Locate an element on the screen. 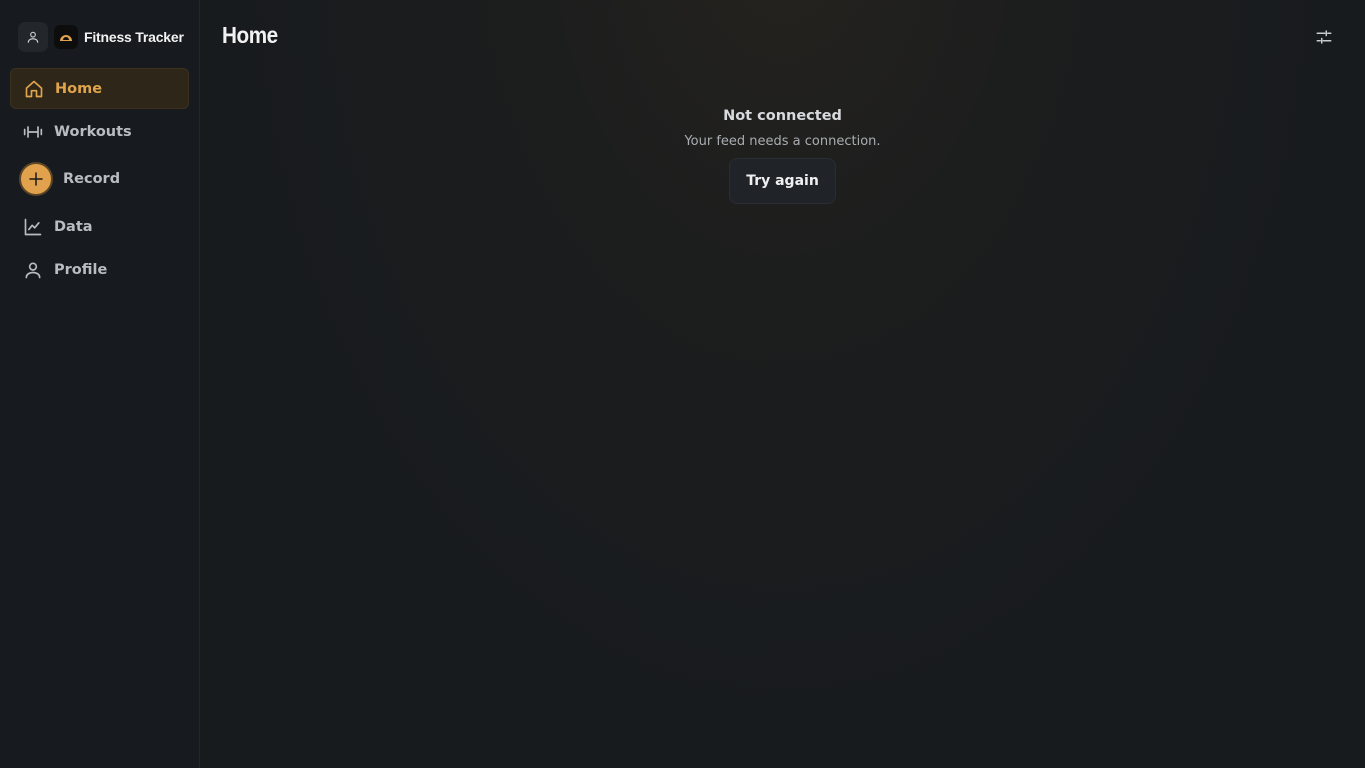  gauge-icon is located at coordinates (66, 38).